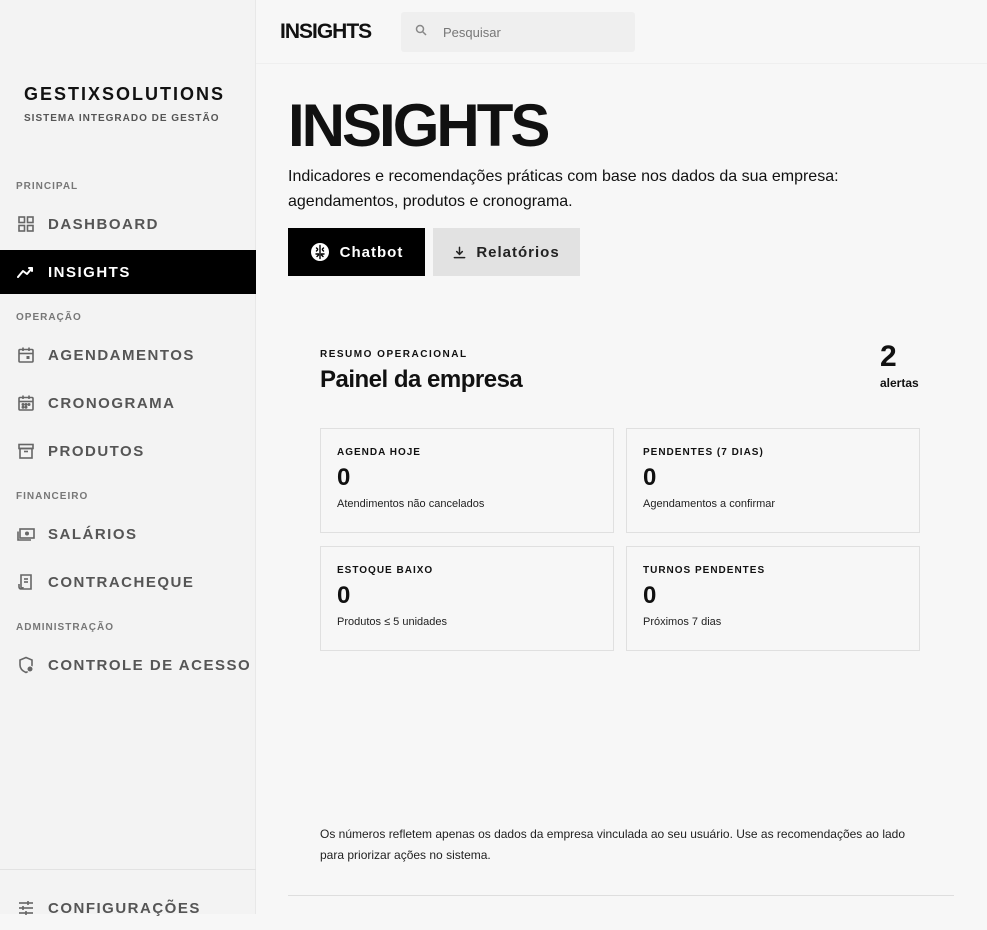 The width and height of the screenshot is (987, 930). Describe the element at coordinates (47, 186) in the screenshot. I see `section-label-principal: PRINCIPAL` at that location.